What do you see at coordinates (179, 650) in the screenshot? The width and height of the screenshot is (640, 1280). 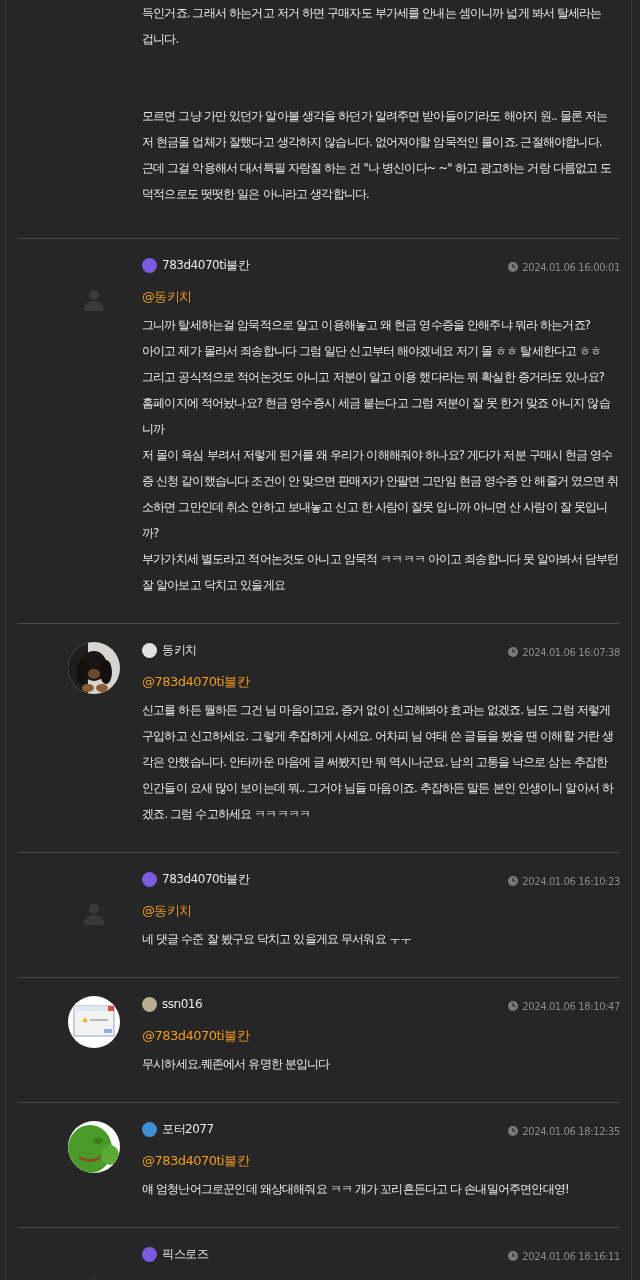 I see `comment-author: 동키치` at bounding box center [179, 650].